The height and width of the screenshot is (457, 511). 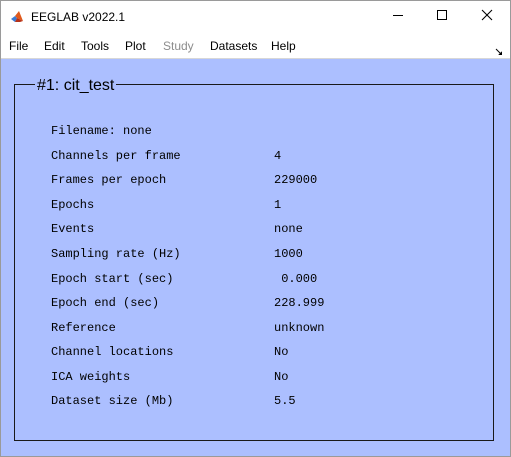 I want to click on info-label: Sampling rate (Hz), so click(x=116, y=254).